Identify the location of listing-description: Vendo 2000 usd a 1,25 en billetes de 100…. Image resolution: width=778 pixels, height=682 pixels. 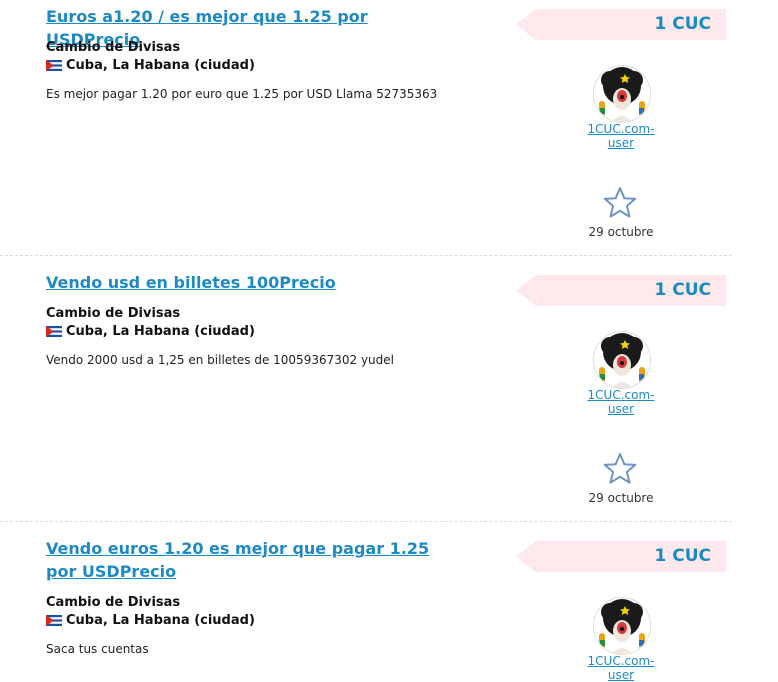
(220, 360).